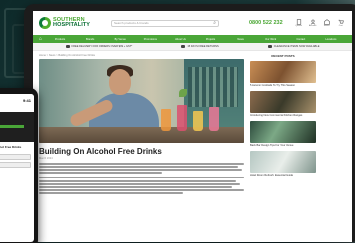  Describe the element at coordinates (45, 23) in the screenshot. I see `logo-icon` at that location.